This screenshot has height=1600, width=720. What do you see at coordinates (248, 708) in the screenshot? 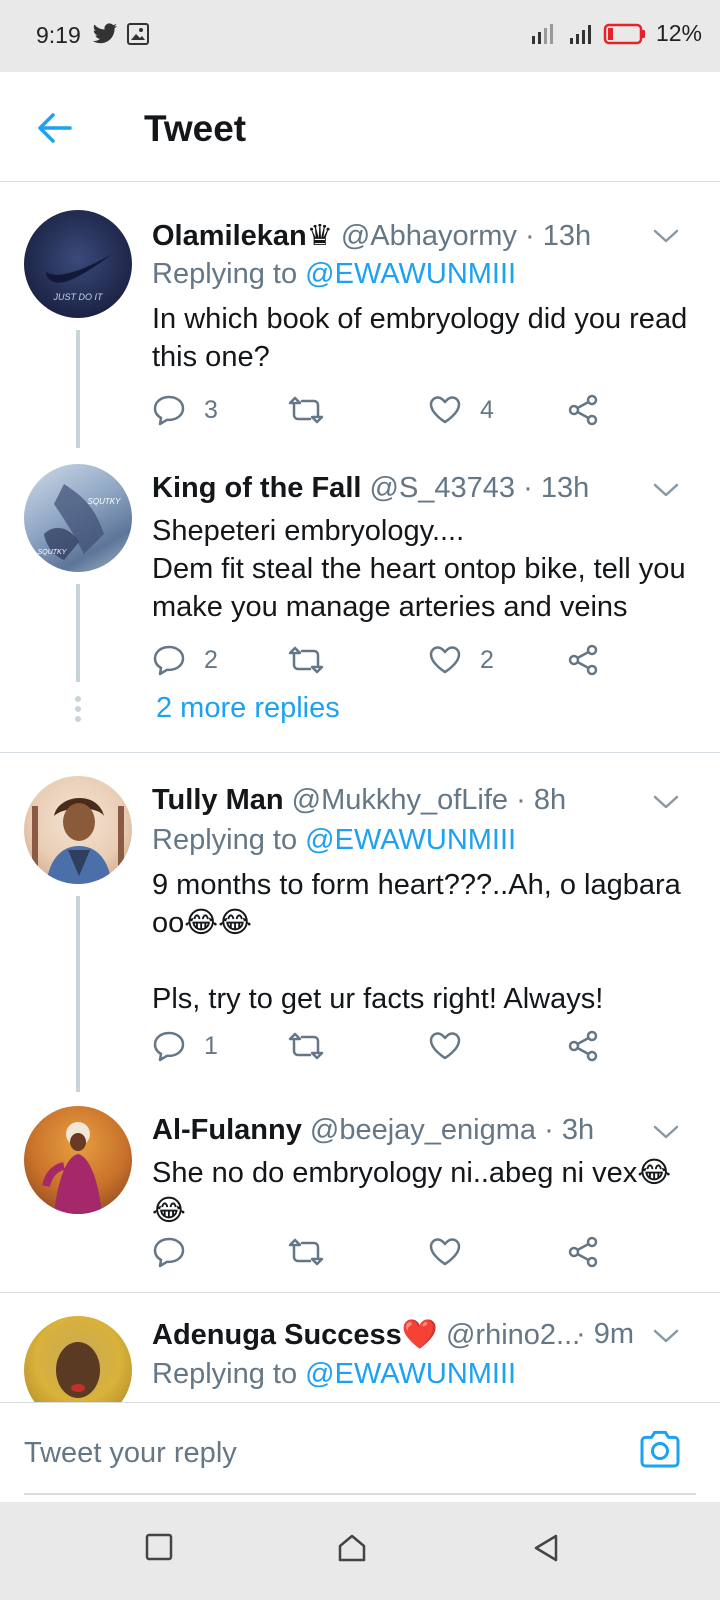
I see `more-replies-link: 2 more replies` at bounding box center [248, 708].